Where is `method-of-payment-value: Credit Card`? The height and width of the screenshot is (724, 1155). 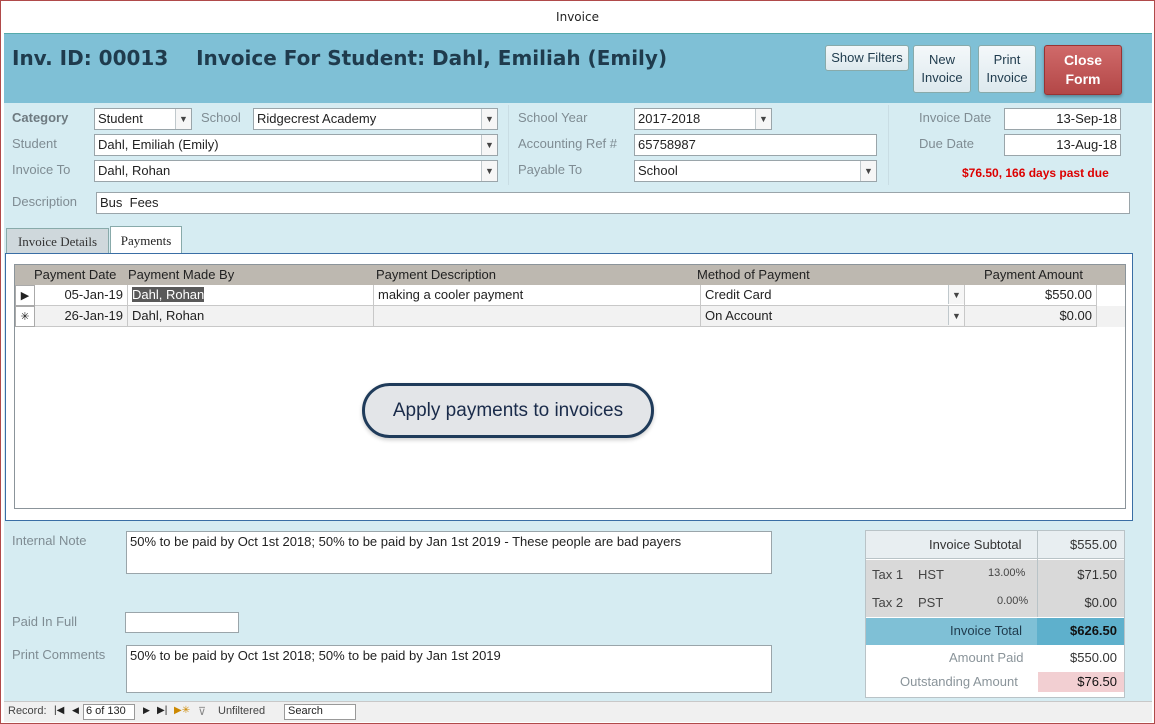 method-of-payment-value: Credit Card is located at coordinates (738, 294).